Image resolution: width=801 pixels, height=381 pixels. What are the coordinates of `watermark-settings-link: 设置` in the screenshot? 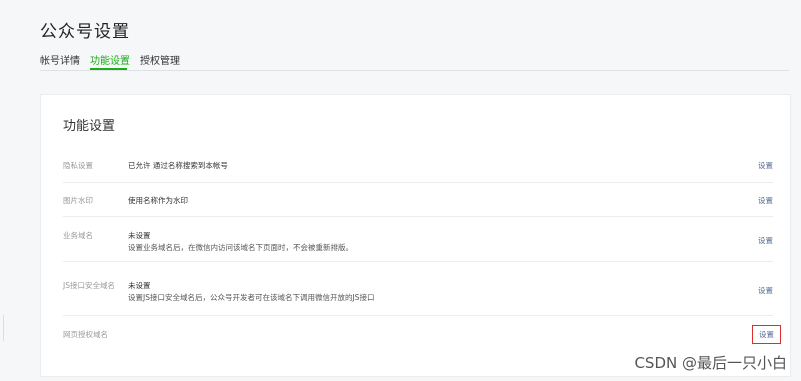 It's located at (765, 200).